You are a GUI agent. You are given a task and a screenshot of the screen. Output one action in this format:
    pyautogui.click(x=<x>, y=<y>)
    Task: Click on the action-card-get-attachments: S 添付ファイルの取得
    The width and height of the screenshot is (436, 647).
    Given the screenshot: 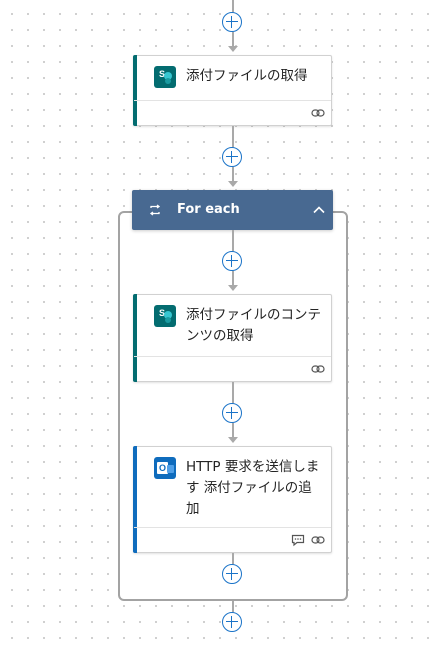 What is the action you would take?
    pyautogui.click(x=232, y=90)
    